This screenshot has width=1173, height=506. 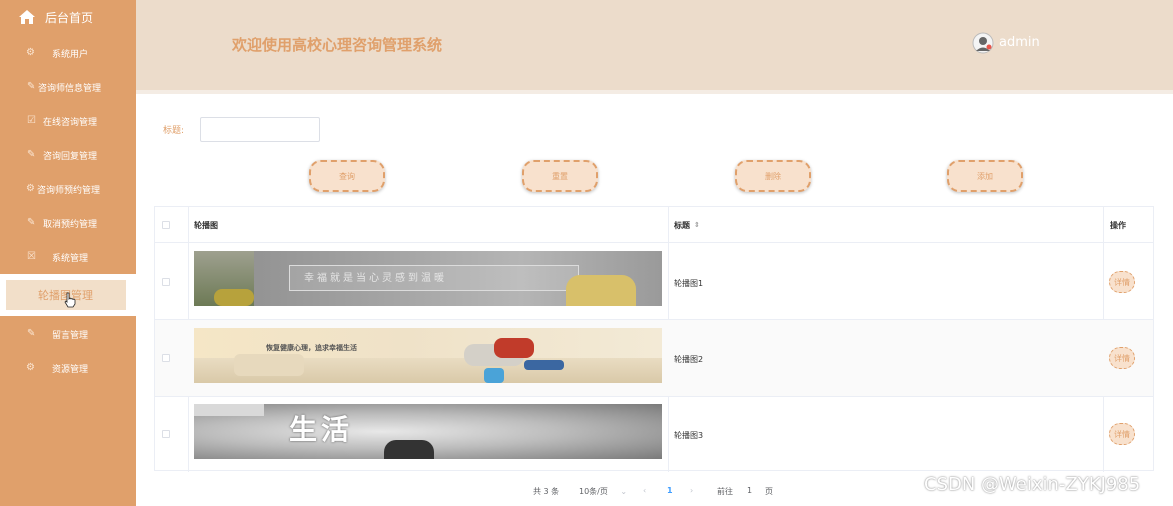 What do you see at coordinates (27, 17) in the screenshot?
I see `home-icon` at bounding box center [27, 17].